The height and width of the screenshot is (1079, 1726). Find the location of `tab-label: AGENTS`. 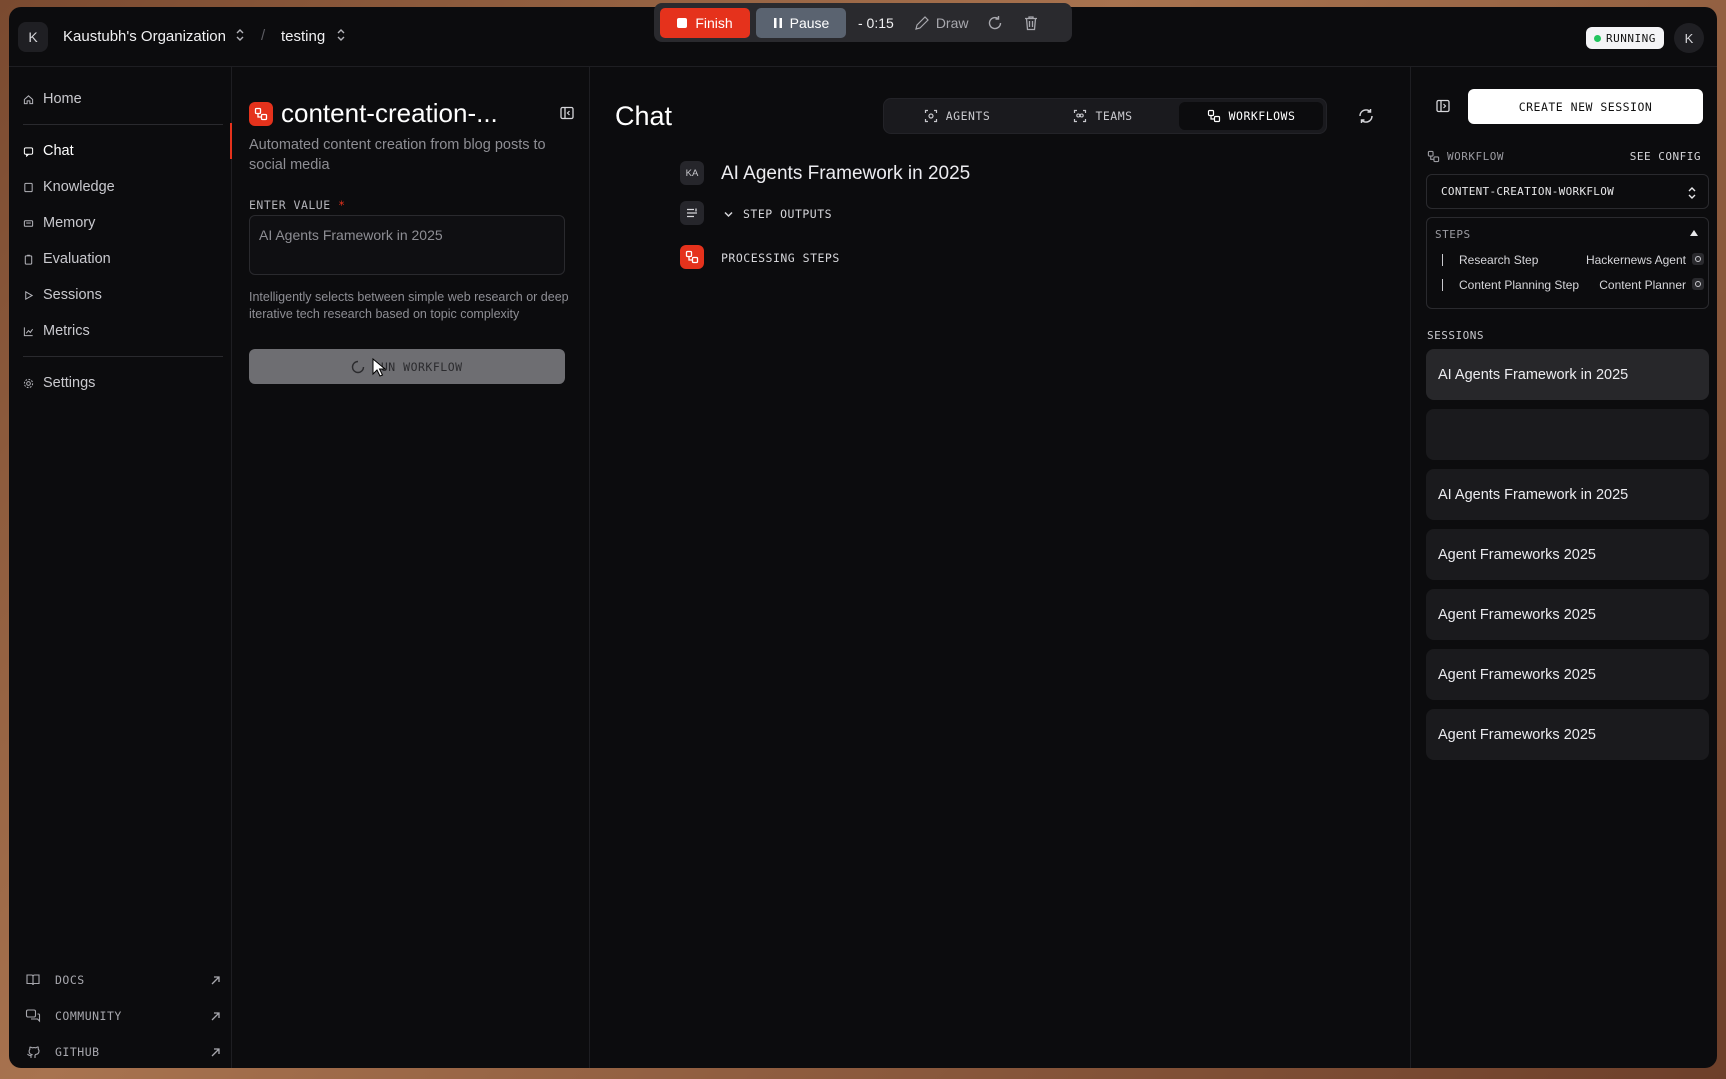

tab-label: AGENTS is located at coordinates (968, 116).